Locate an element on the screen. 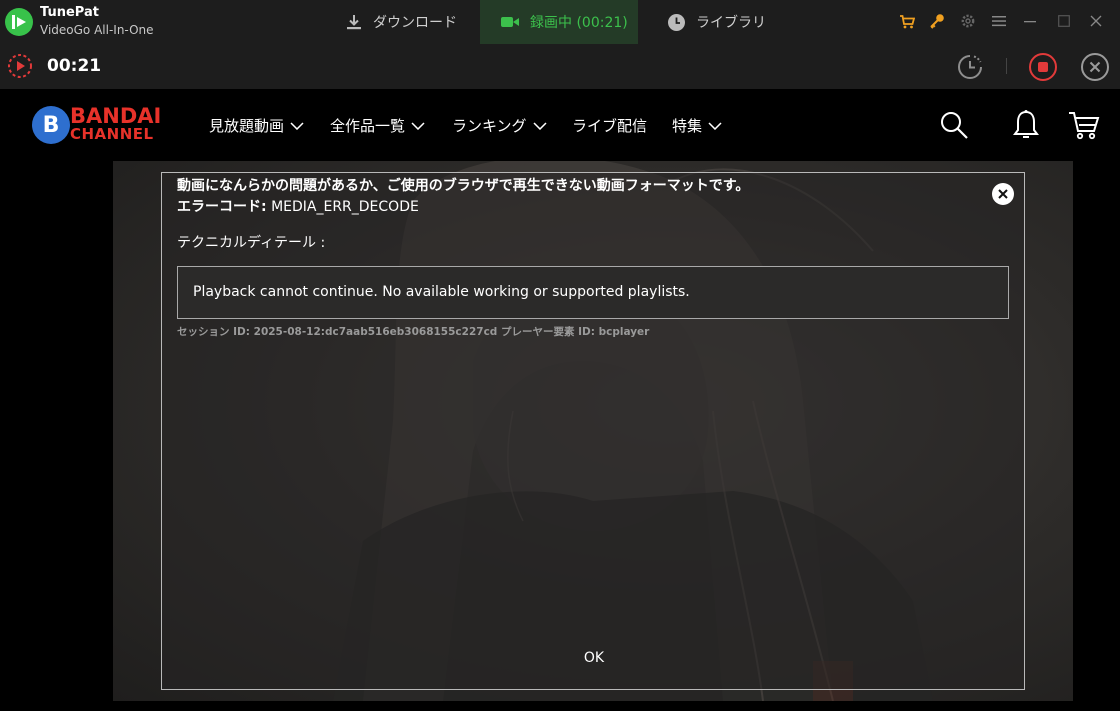  error-code-label: エラーコード: is located at coordinates (222, 207).